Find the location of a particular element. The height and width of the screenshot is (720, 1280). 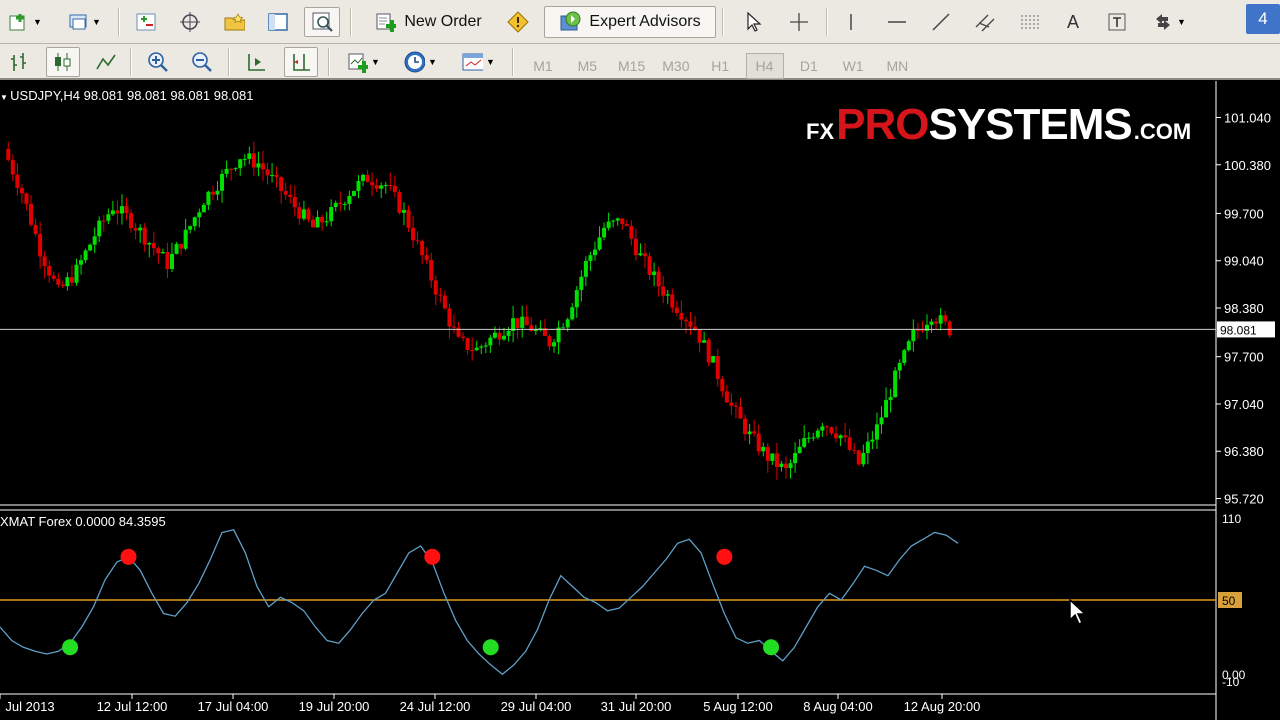

timeframe-w1: W1 is located at coordinates (853, 66).